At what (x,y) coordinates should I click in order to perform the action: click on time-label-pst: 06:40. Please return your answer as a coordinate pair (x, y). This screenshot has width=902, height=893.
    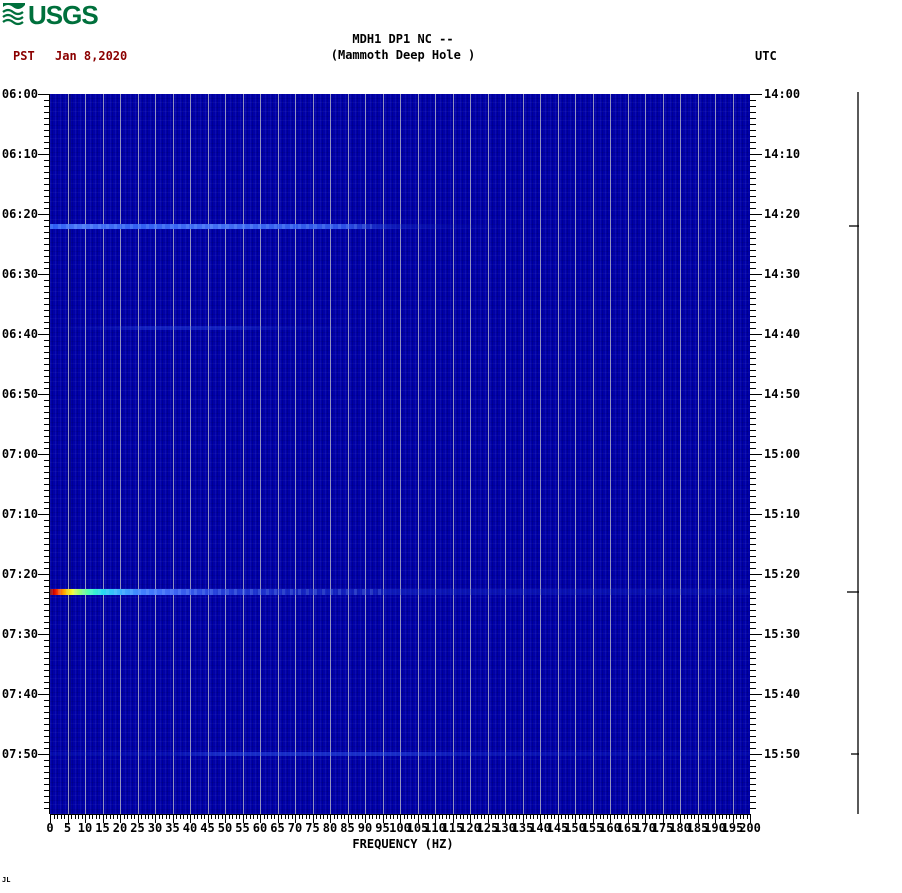
    Looking at the image, I should click on (19, 334).